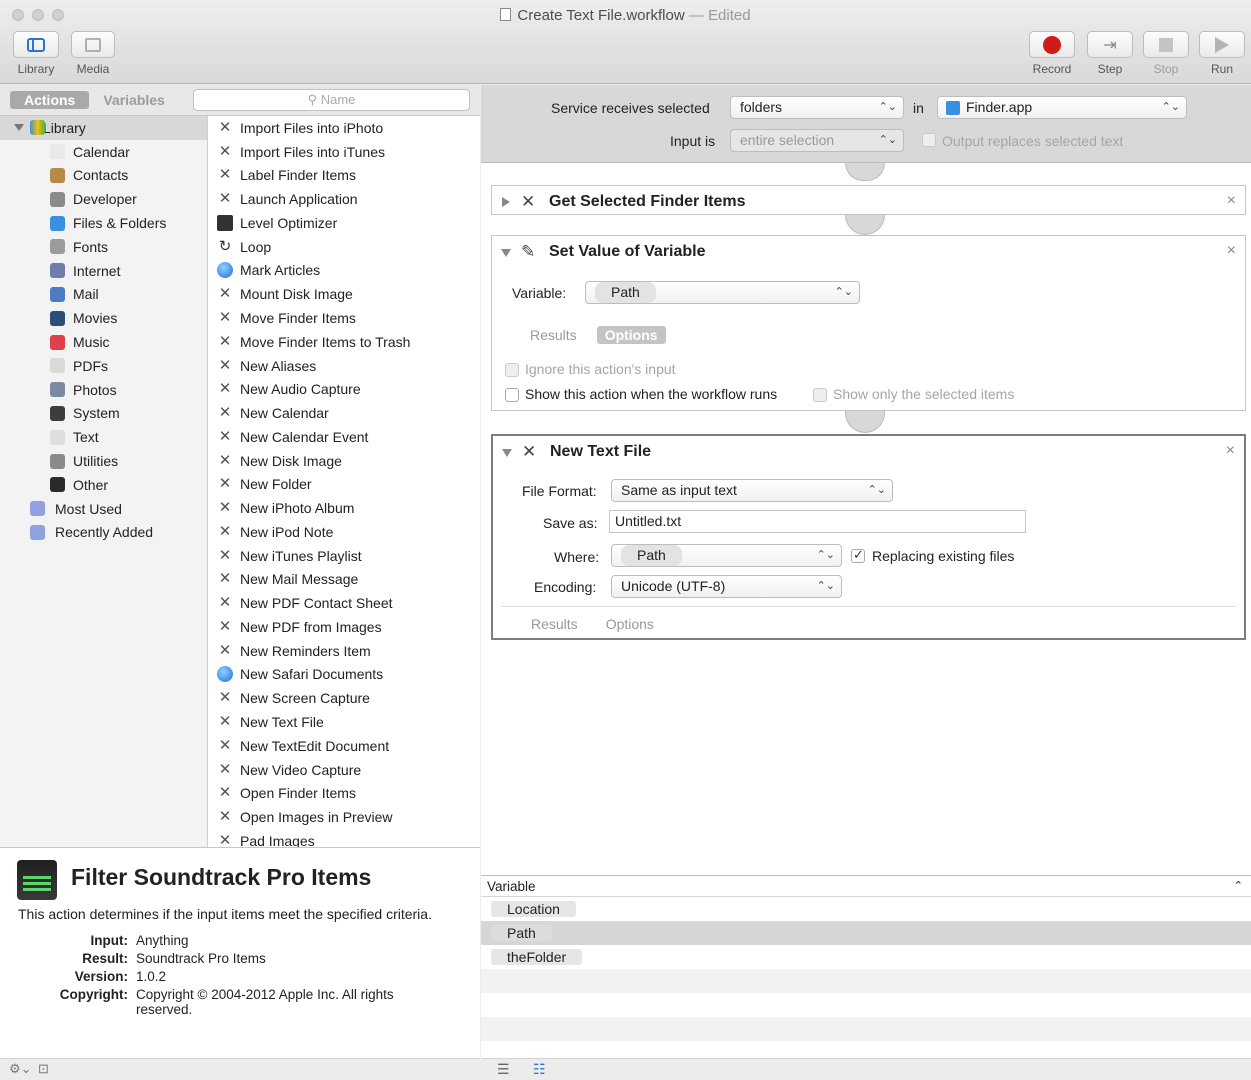  What do you see at coordinates (1222, 53) in the screenshot?
I see `run-button: Run` at bounding box center [1222, 53].